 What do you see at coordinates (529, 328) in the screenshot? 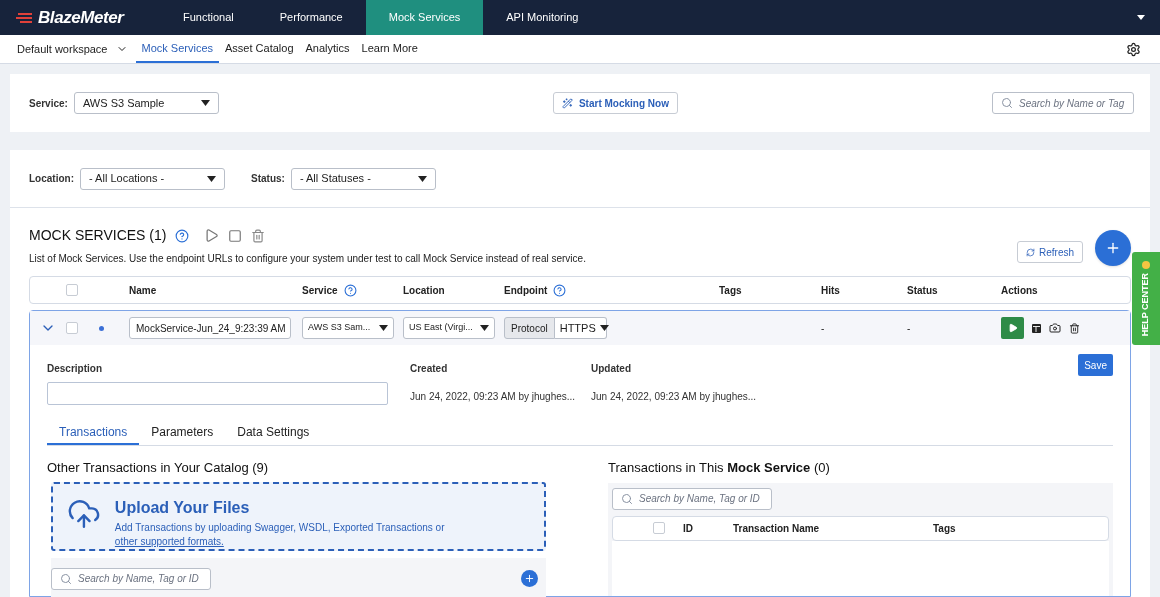
I see `protocol-label: Protocol` at bounding box center [529, 328].